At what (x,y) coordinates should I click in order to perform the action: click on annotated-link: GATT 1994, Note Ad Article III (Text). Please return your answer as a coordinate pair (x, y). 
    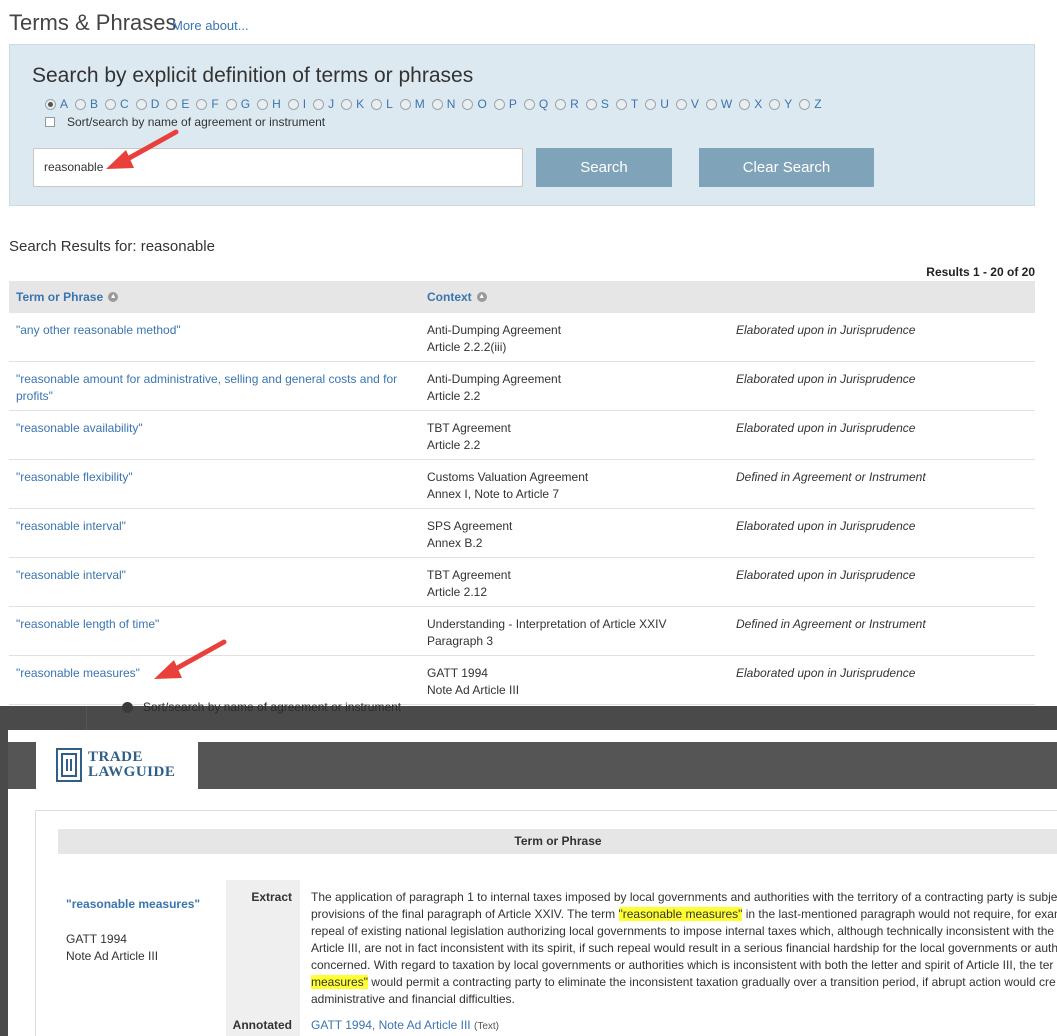
    Looking at the image, I should click on (405, 1025).